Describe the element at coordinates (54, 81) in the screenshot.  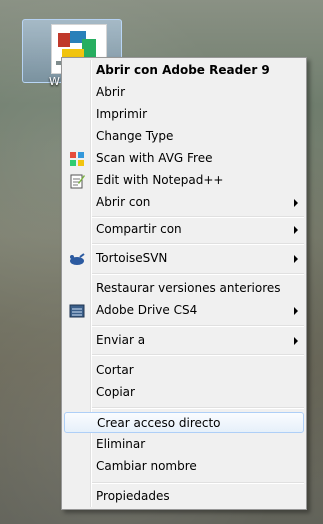
I see `file-label: W` at that location.